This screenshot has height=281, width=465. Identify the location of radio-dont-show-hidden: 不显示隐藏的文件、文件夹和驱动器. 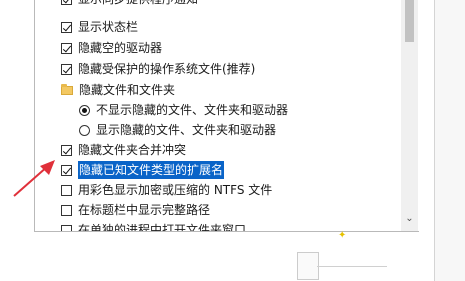
(183, 110).